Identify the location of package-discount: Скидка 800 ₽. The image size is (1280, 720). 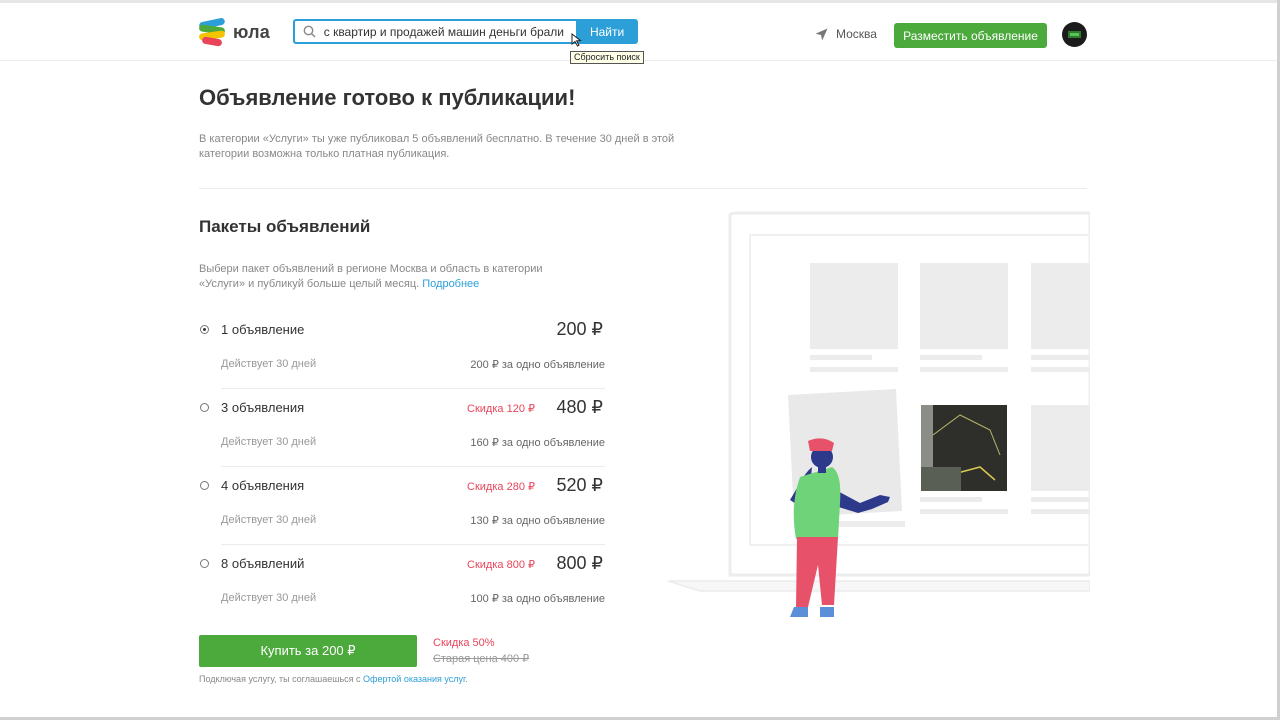
(501, 565).